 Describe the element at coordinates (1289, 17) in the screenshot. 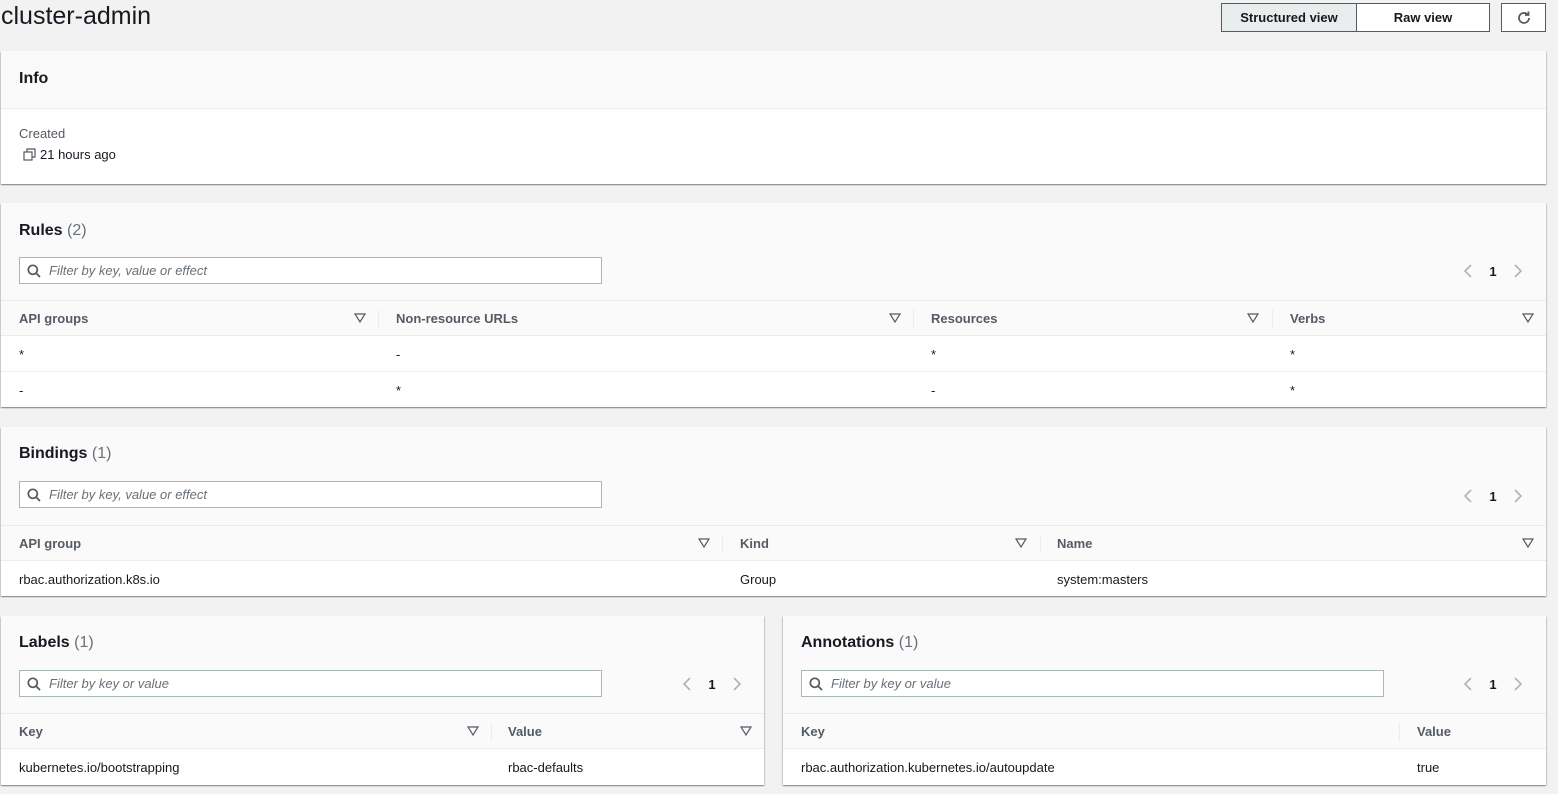

I see `structured-view-button: Structured view` at that location.